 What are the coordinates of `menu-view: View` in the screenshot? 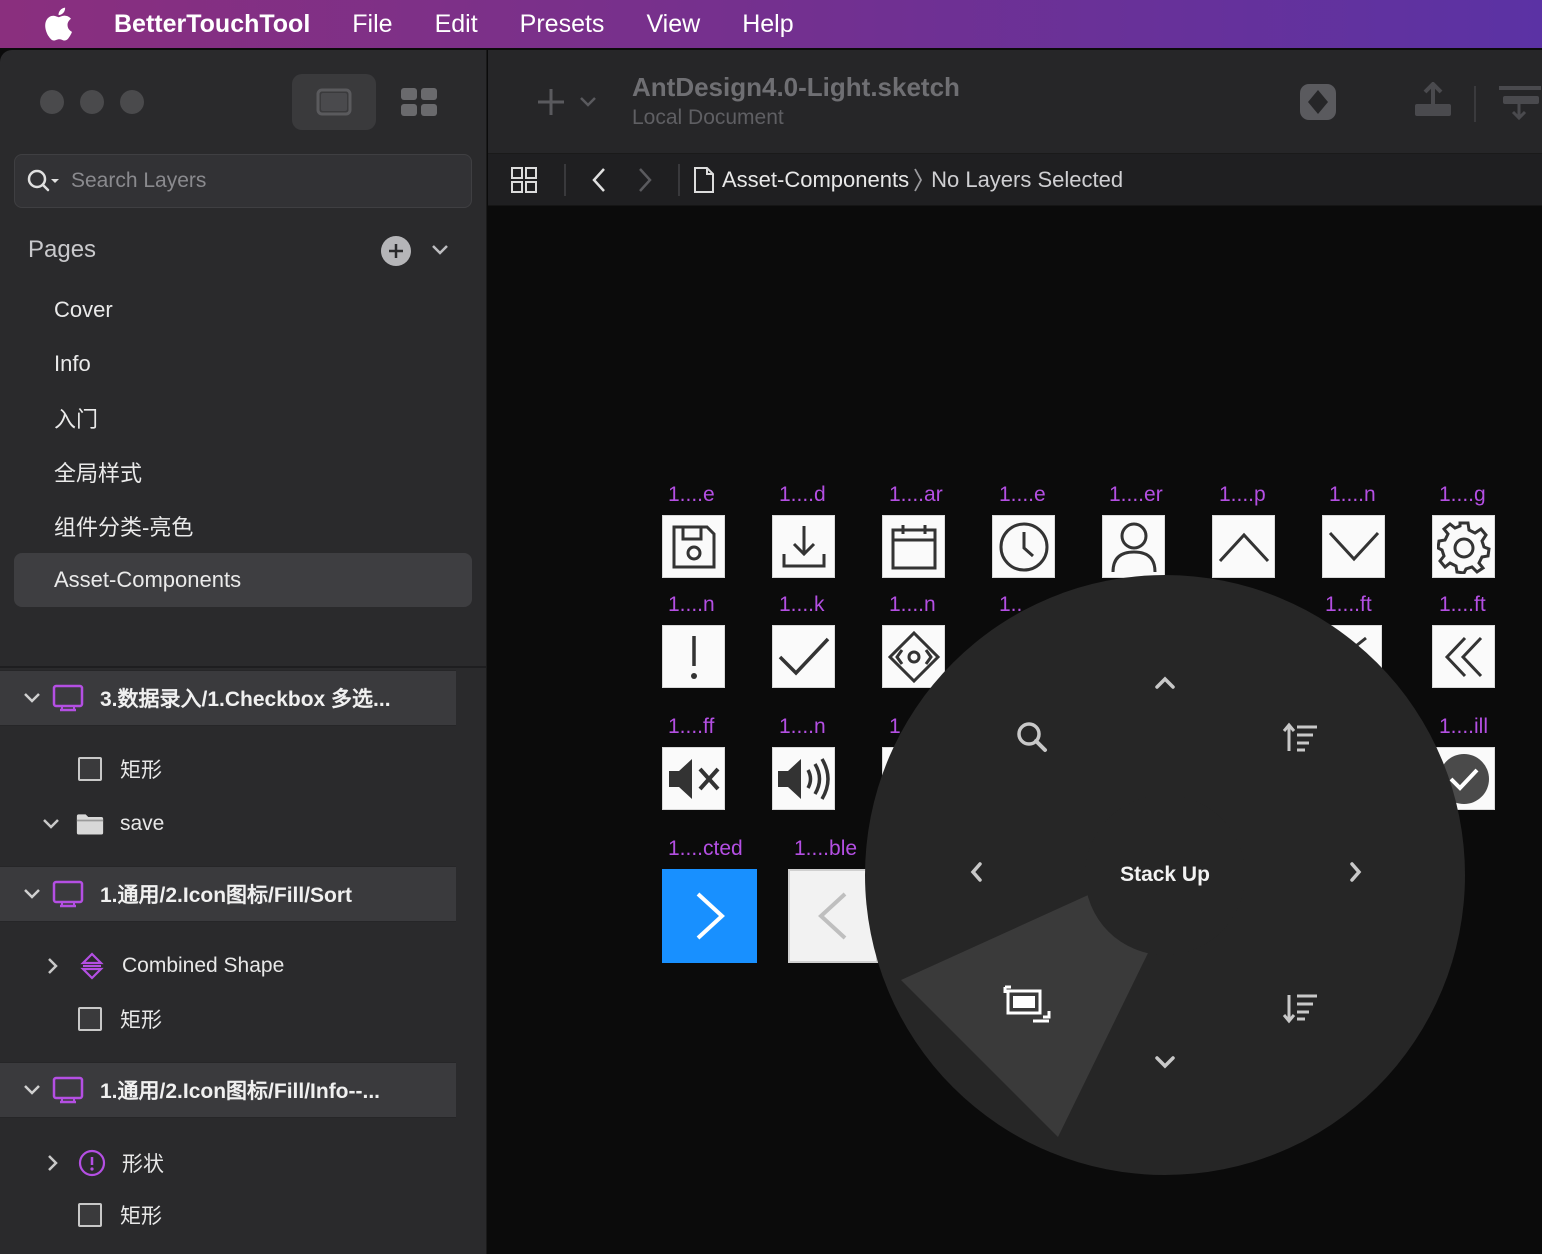 It's located at (673, 24).